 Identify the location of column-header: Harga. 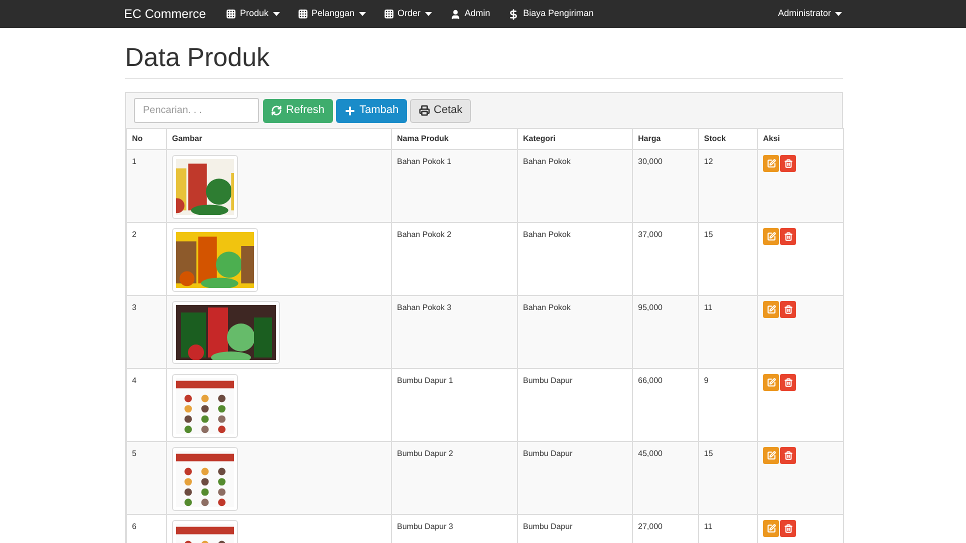
(649, 138).